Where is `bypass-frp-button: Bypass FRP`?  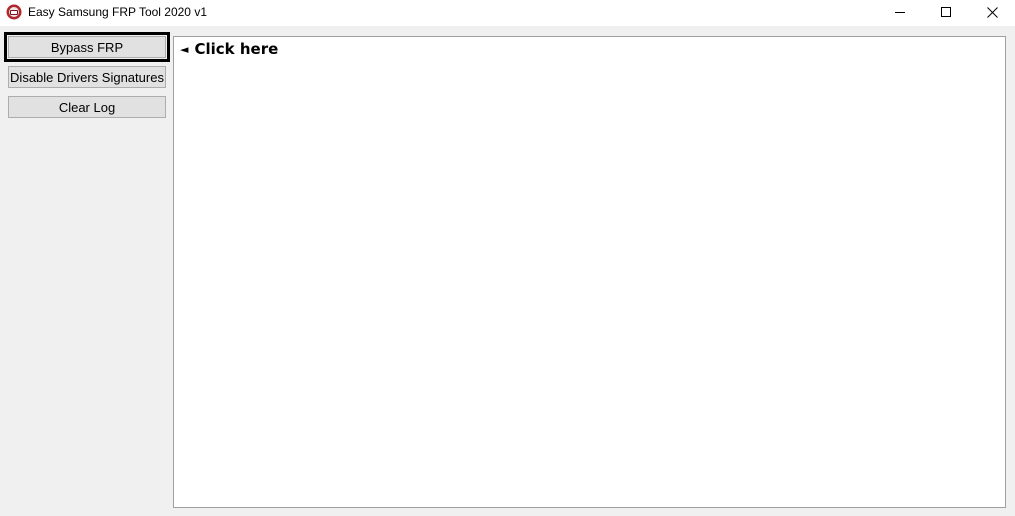
bypass-frp-button: Bypass FRP is located at coordinates (87, 47).